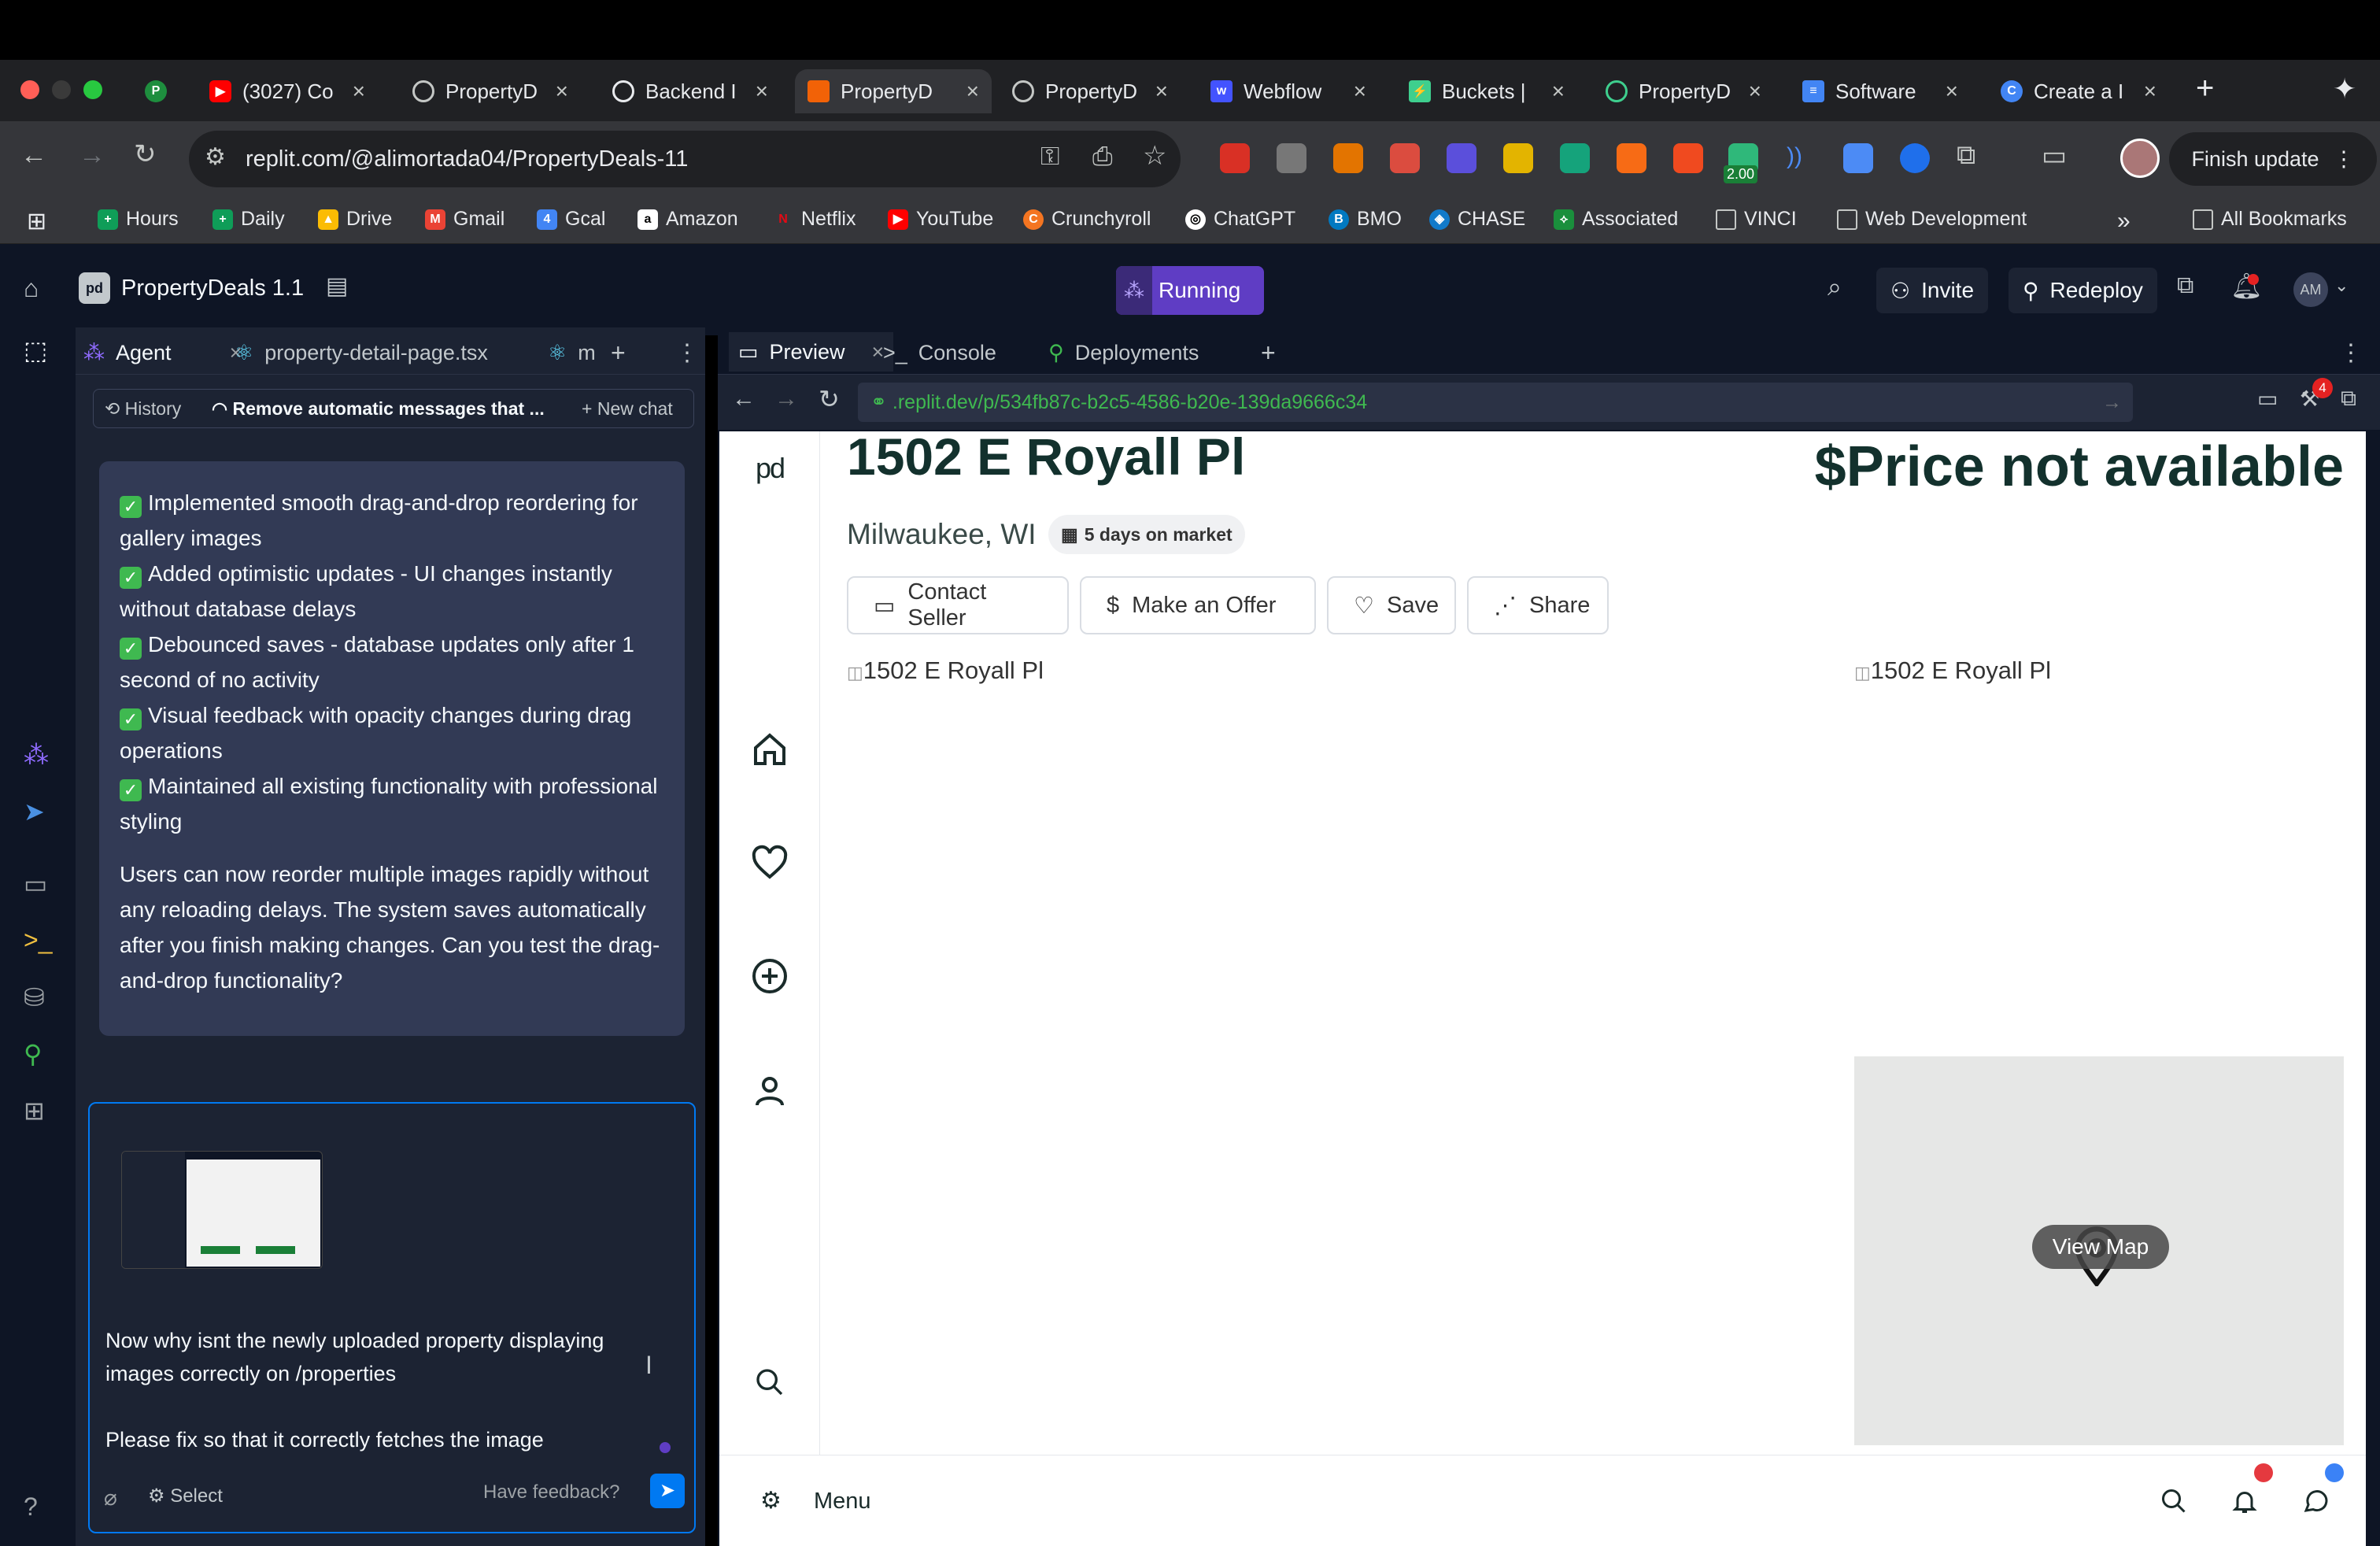 Image resolution: width=2380 pixels, height=1546 pixels. I want to click on bookmark: C Crunchyroll, so click(1087, 220).